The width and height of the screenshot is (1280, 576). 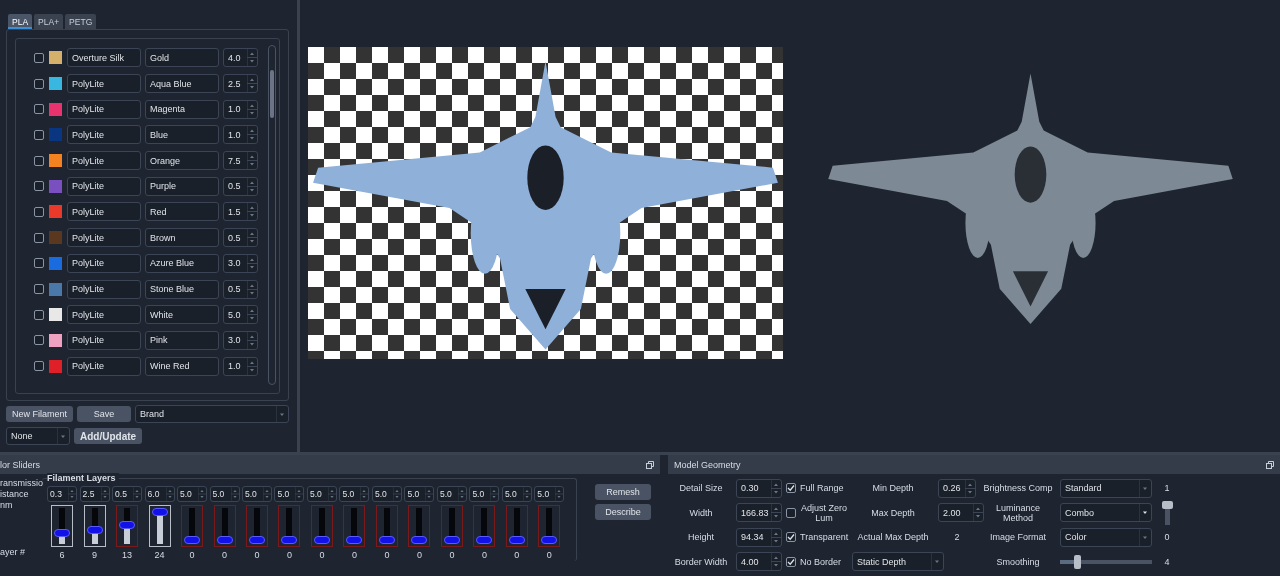 What do you see at coordinates (1106, 488) in the screenshot?
I see `dropdown: Standard` at bounding box center [1106, 488].